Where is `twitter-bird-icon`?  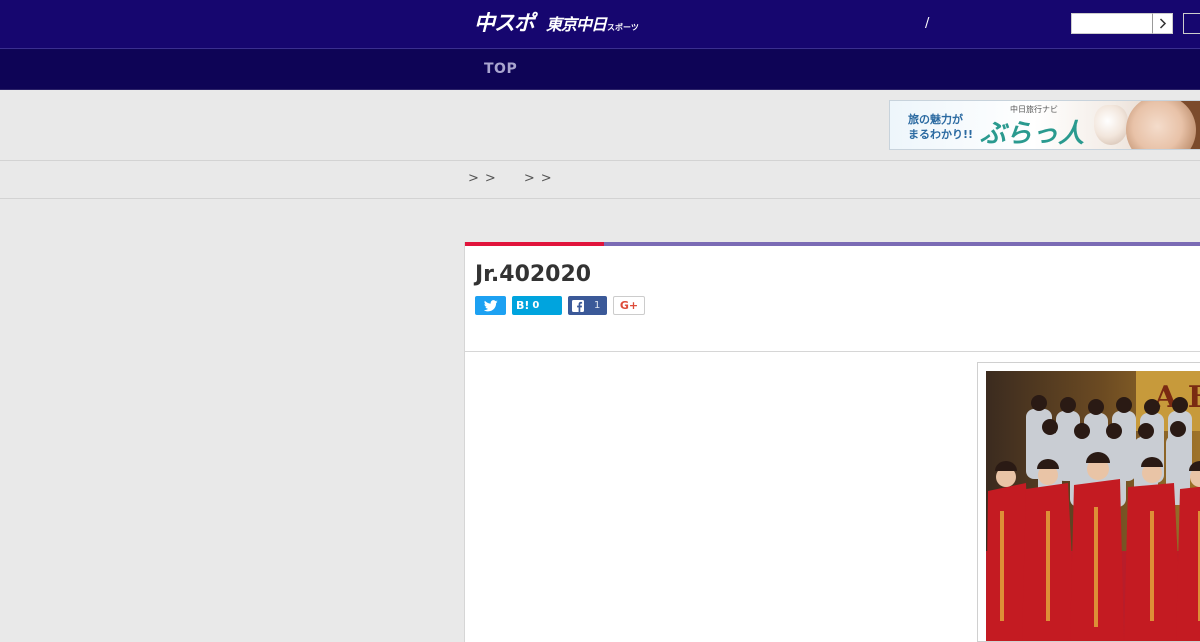
twitter-bird-icon is located at coordinates (490, 305).